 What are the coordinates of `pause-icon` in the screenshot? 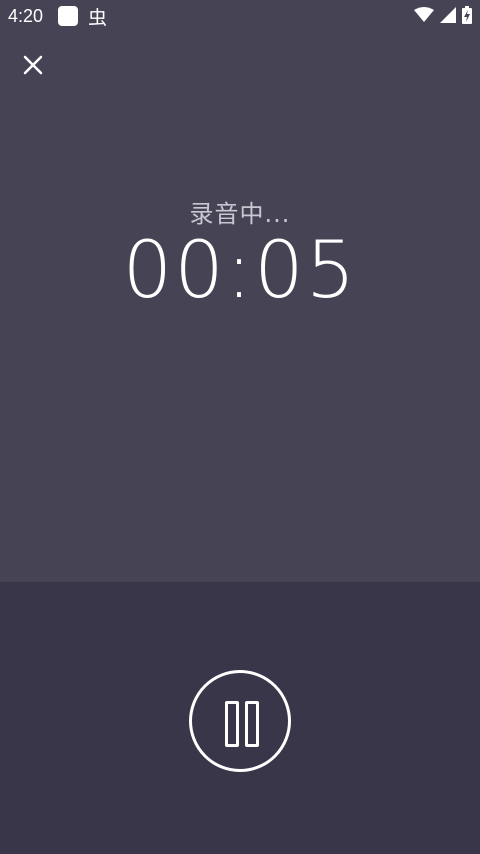 It's located at (232, 724).